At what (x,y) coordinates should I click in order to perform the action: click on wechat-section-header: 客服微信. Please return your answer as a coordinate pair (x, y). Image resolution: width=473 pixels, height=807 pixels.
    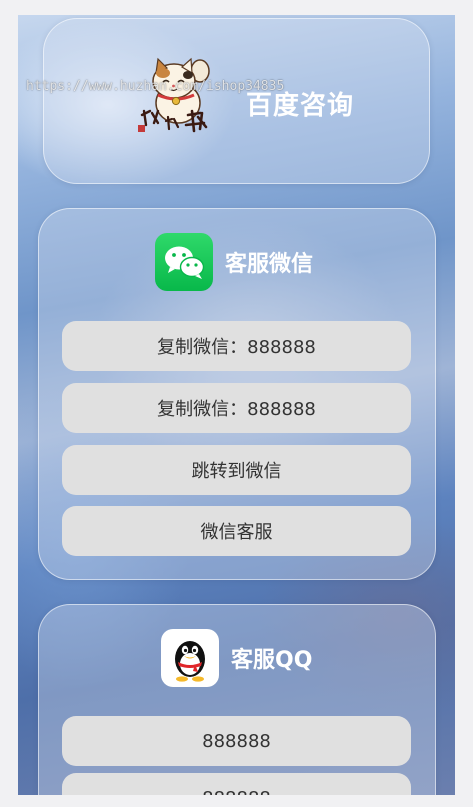
    Looking at the image, I should click on (234, 262).